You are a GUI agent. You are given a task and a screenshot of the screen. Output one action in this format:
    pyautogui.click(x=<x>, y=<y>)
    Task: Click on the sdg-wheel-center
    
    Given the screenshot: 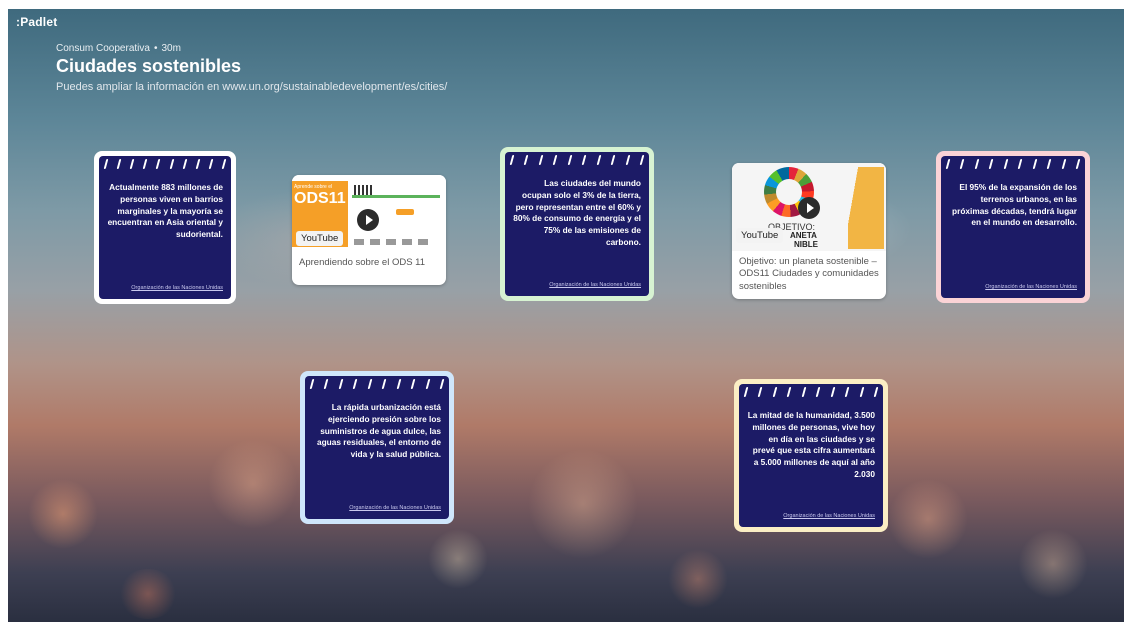 What is the action you would take?
    pyautogui.click(x=789, y=192)
    